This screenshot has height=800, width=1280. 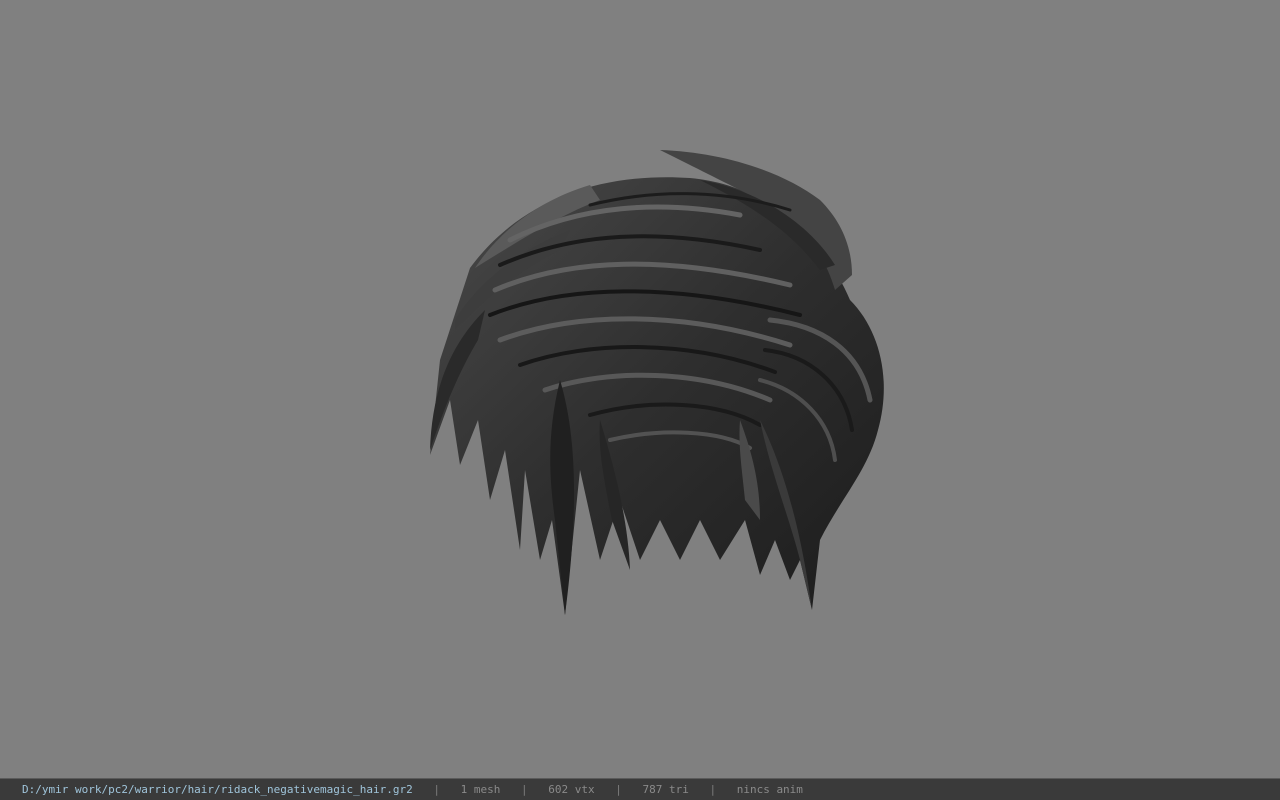 I want to click on triangle-count-text: 787 tri, so click(x=665, y=789).